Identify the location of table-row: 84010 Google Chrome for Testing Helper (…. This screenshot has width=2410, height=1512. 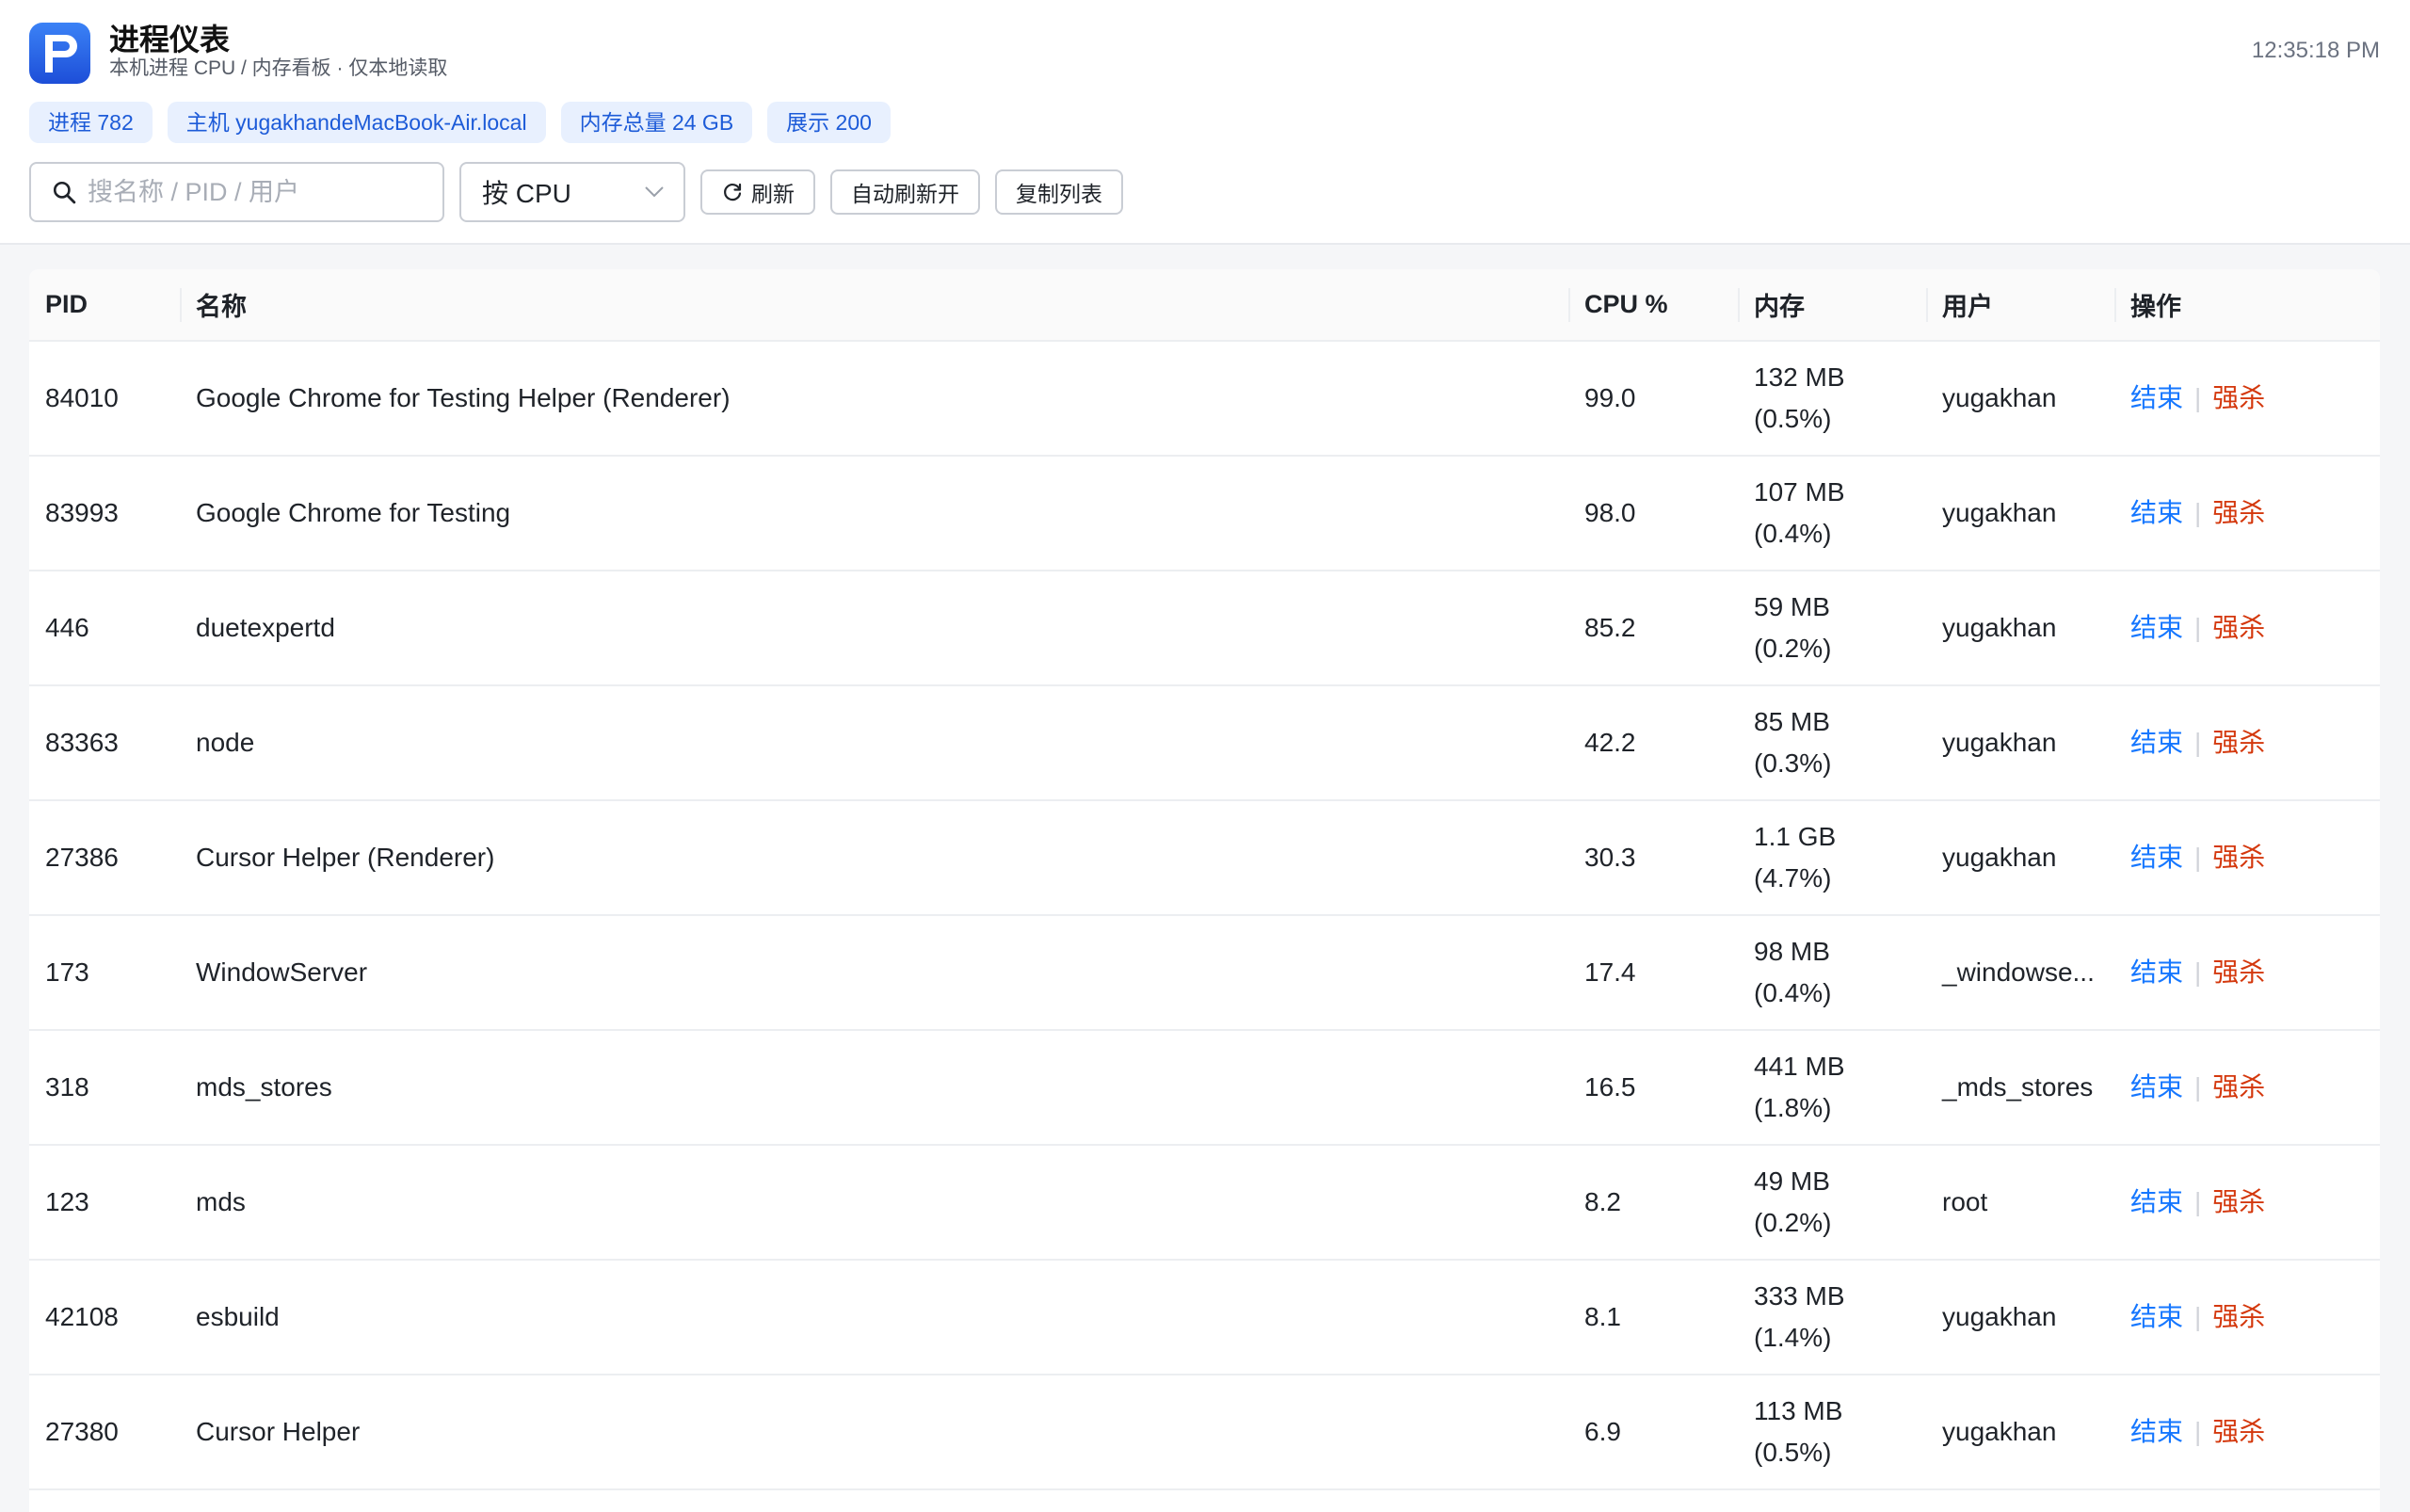
(1204, 399).